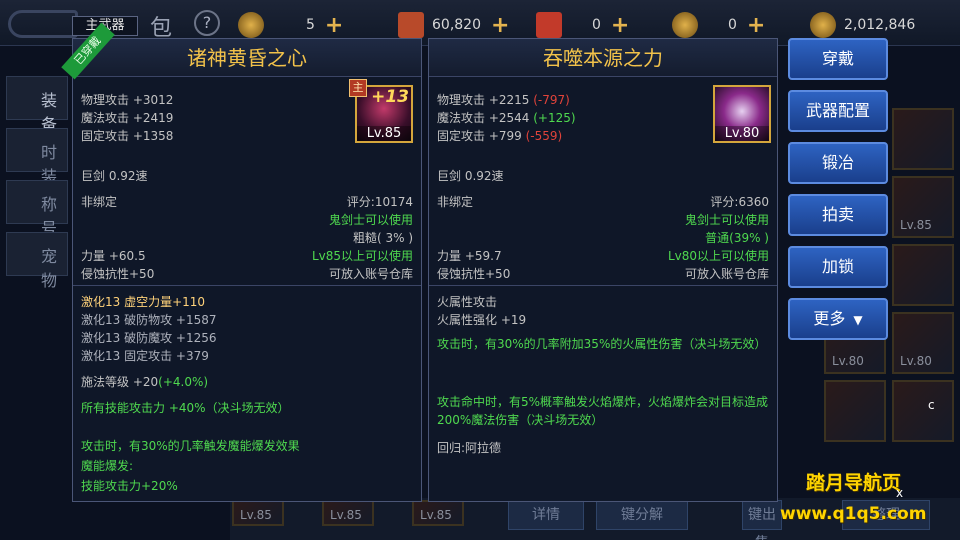  I want to click on item-name: 诸神黄昏之心, so click(247, 58).